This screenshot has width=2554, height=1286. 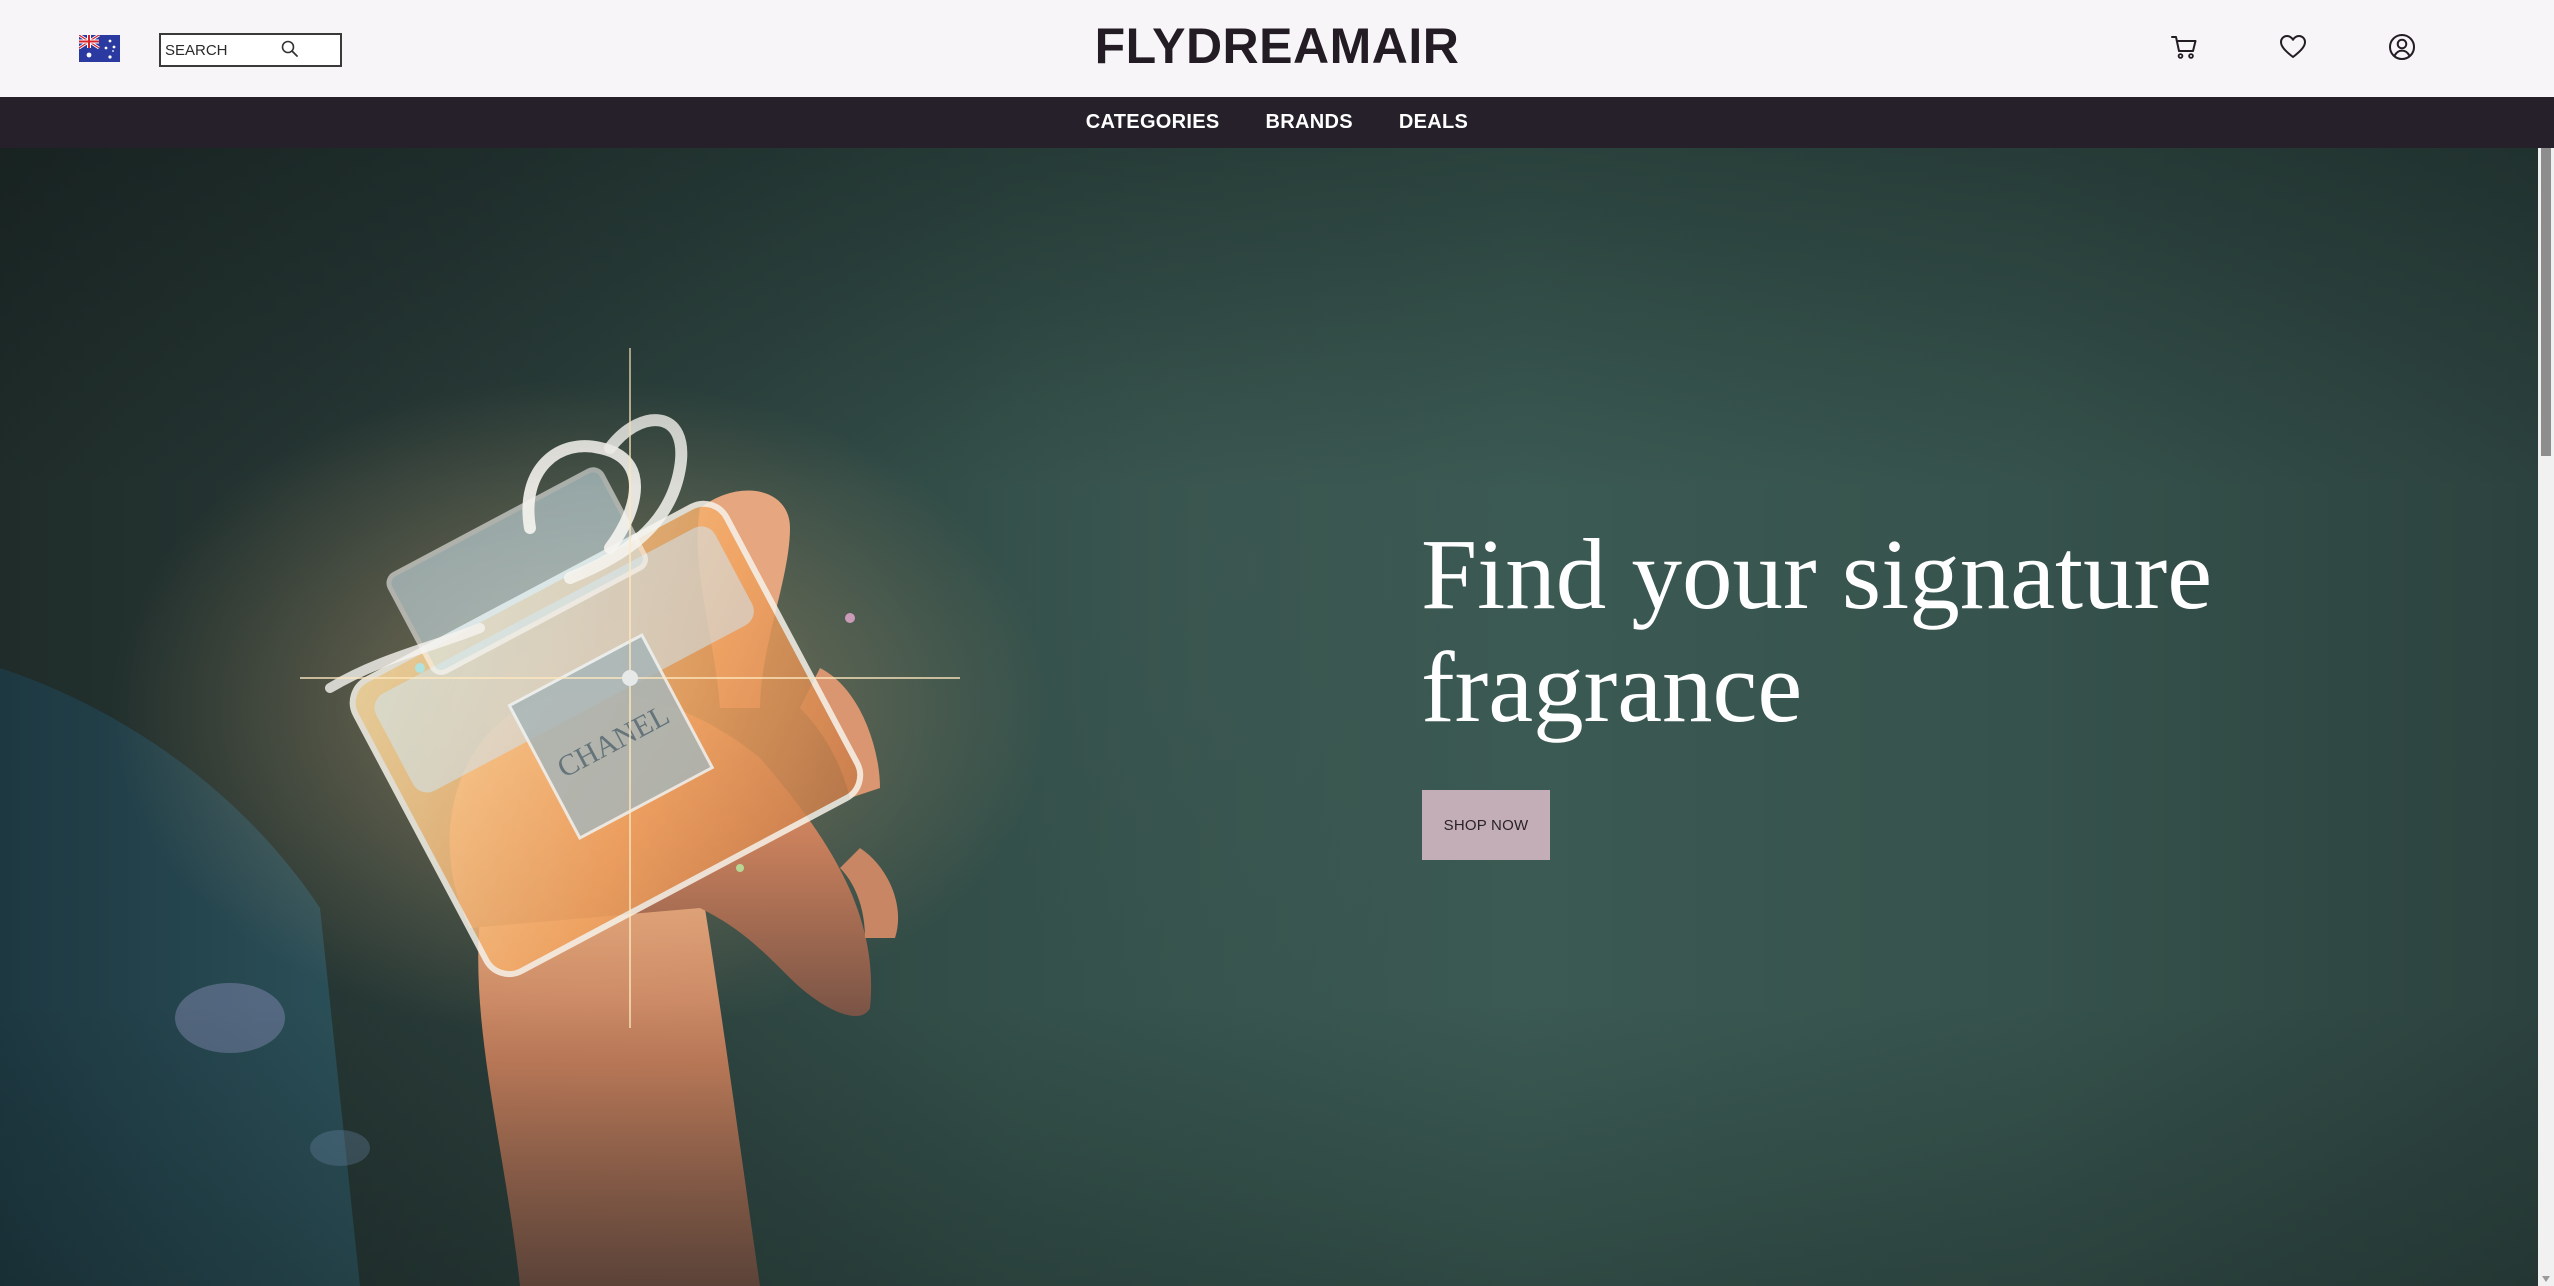 What do you see at coordinates (99, 48) in the screenshot?
I see `australia-flag-icon` at bounding box center [99, 48].